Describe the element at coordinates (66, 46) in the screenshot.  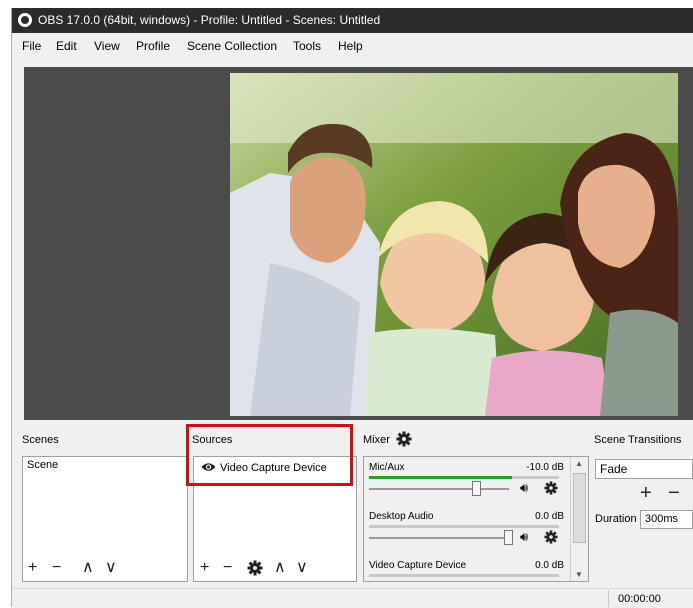
I see `menu-edit: Edit` at that location.